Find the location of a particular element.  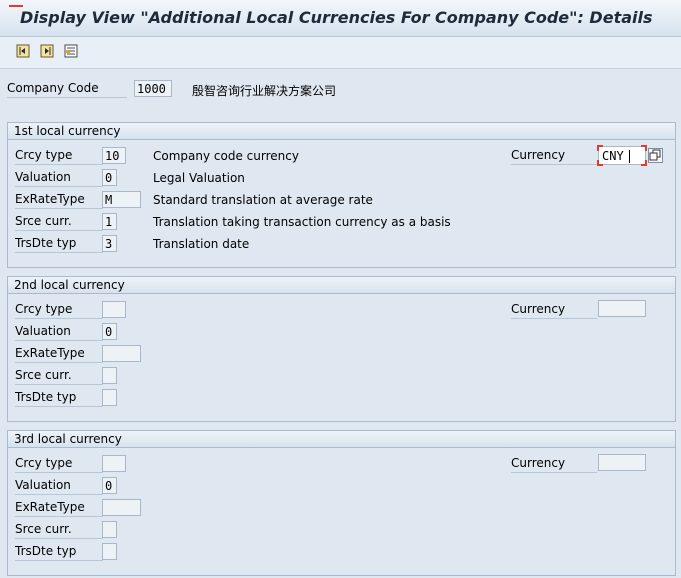

next-entry-button is located at coordinates (47, 51).